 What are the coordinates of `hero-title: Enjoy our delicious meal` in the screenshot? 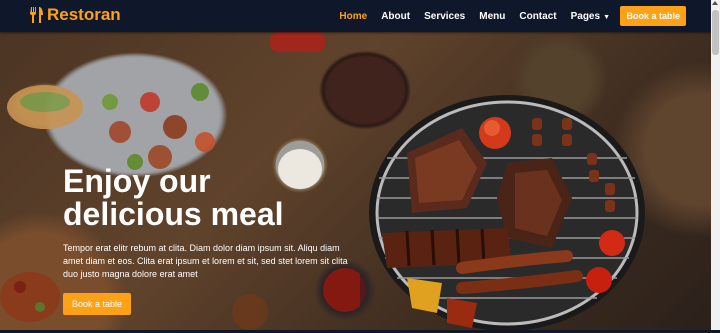 It's located at (213, 198).